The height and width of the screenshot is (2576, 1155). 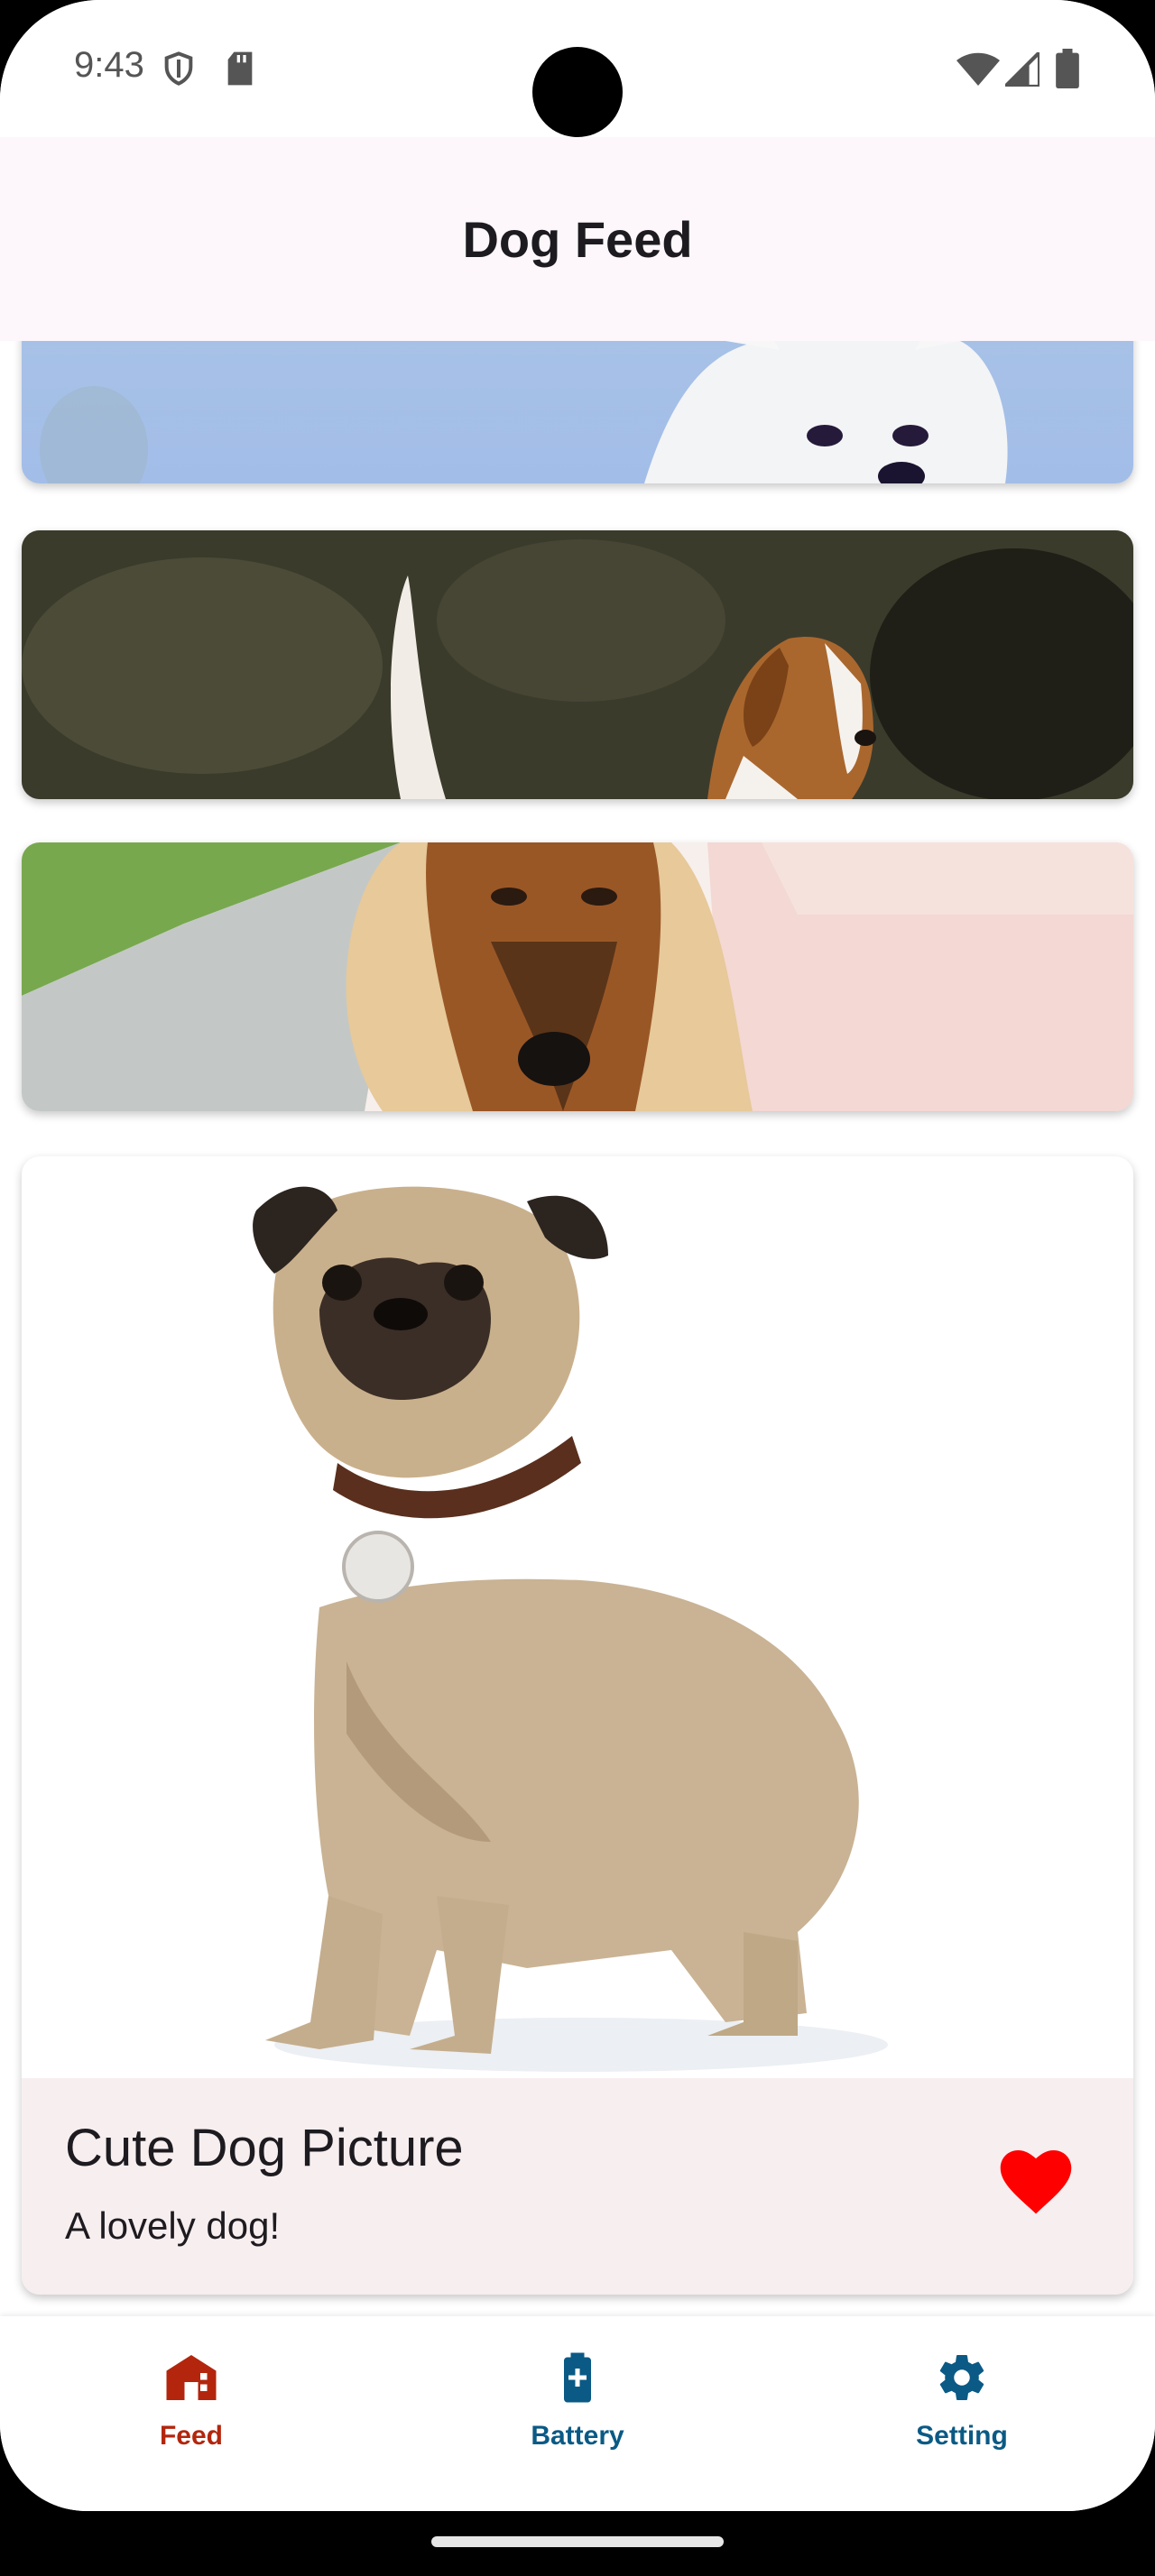 What do you see at coordinates (577, 2541) in the screenshot?
I see `gesture-navigation-handle` at bounding box center [577, 2541].